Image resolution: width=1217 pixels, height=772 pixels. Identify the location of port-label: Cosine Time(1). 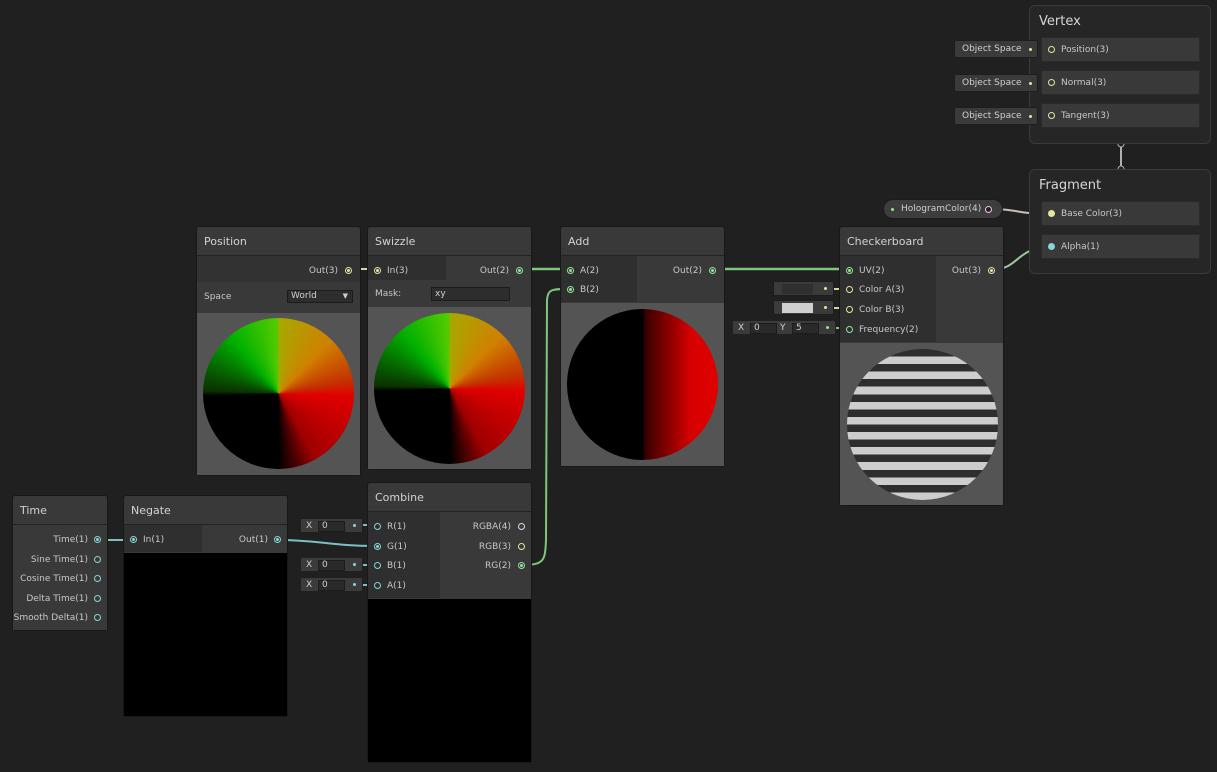
(54, 579).